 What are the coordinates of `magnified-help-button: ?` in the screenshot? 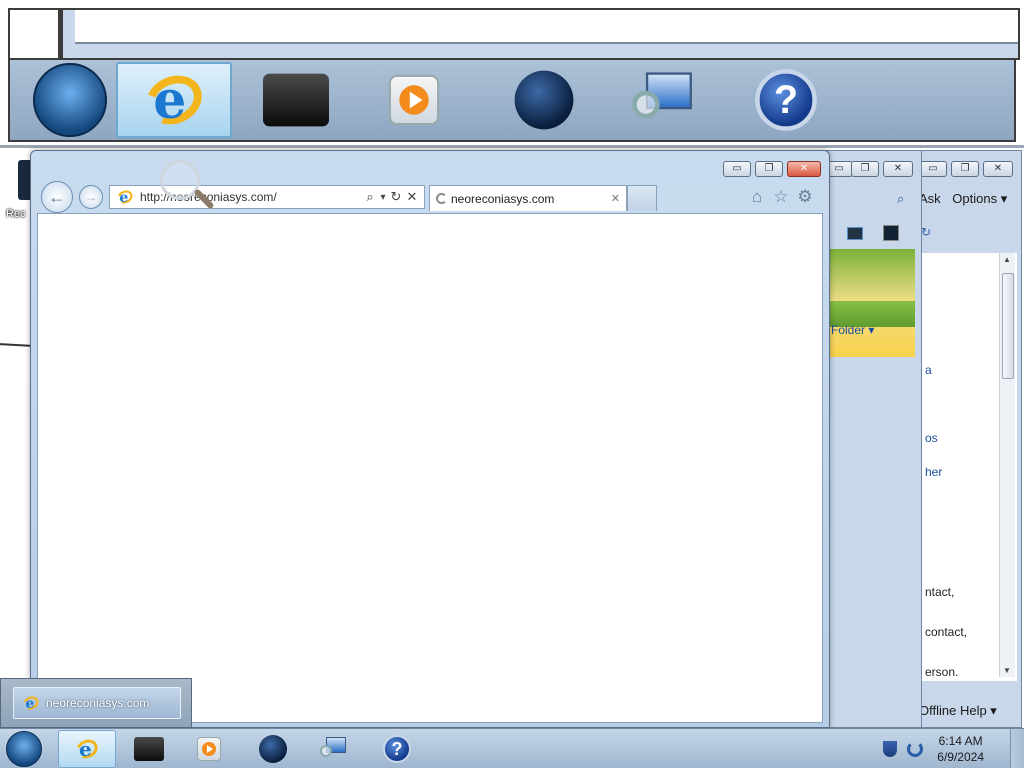 It's located at (786, 100).